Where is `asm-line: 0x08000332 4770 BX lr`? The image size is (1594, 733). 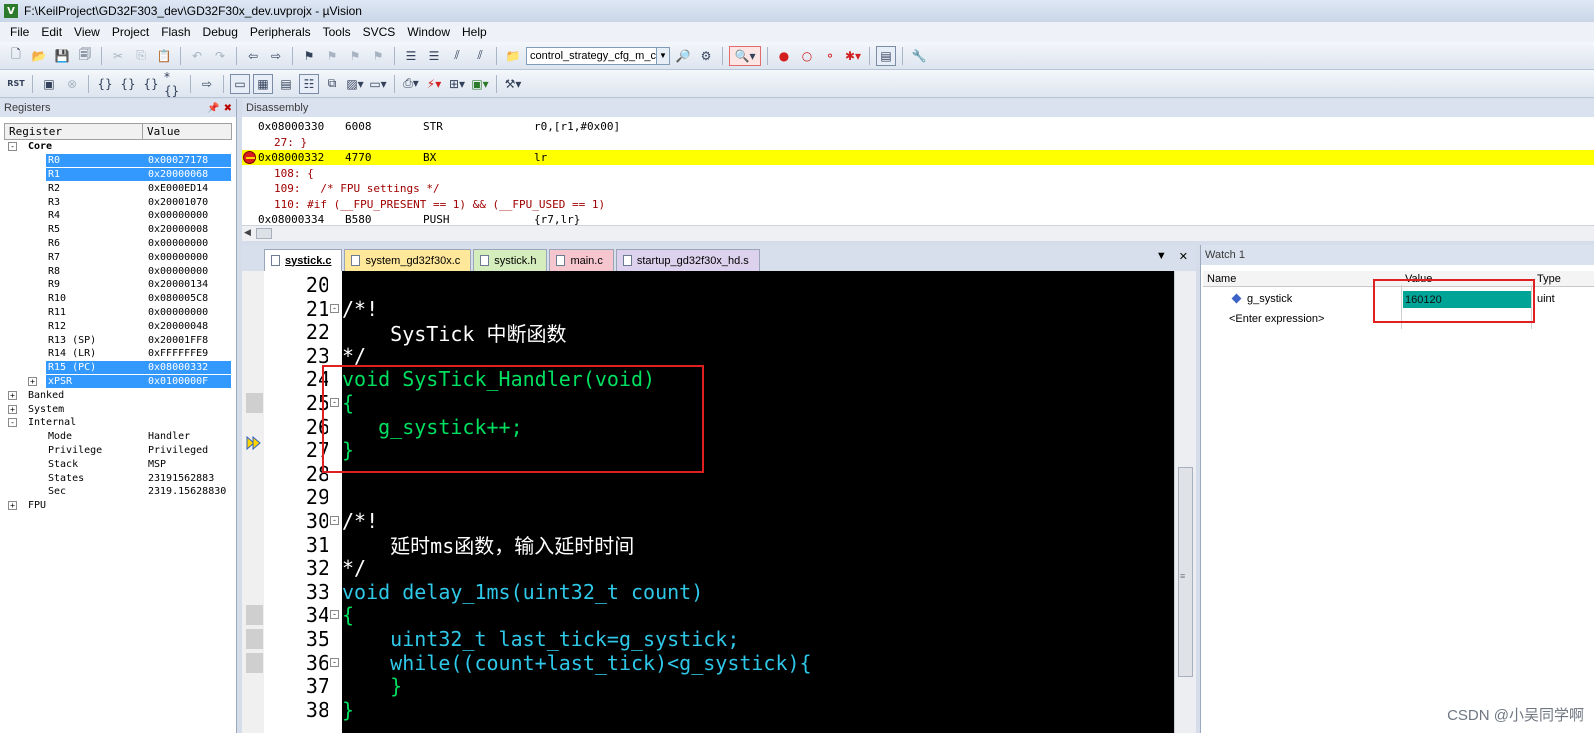
asm-line: 0x08000332 4770 BX lr is located at coordinates (918, 157).